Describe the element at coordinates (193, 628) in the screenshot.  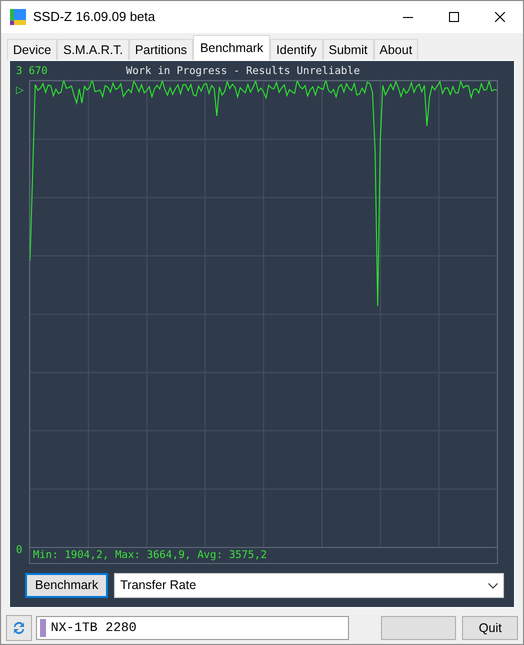
I see `drive-field: NX-1TB 2280` at that location.